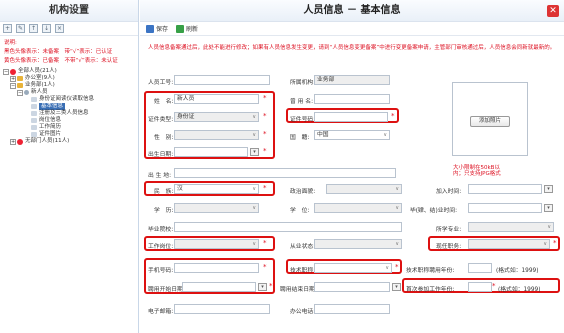 This screenshot has width=564, height=333. What do you see at coordinates (187, 28) in the screenshot?
I see `refresh-button: 刷新` at bounding box center [187, 28].